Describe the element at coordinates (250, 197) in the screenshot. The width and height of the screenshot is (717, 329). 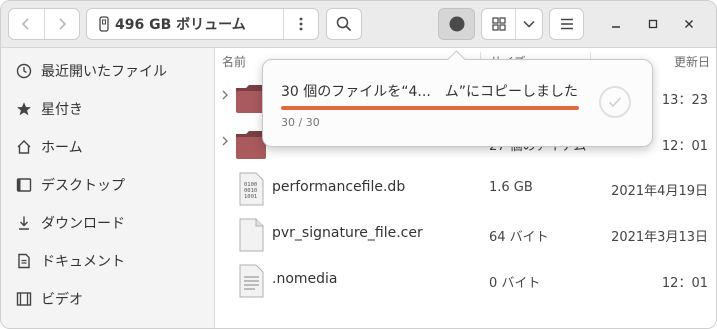
I see `svg-text: 1001` at that location.